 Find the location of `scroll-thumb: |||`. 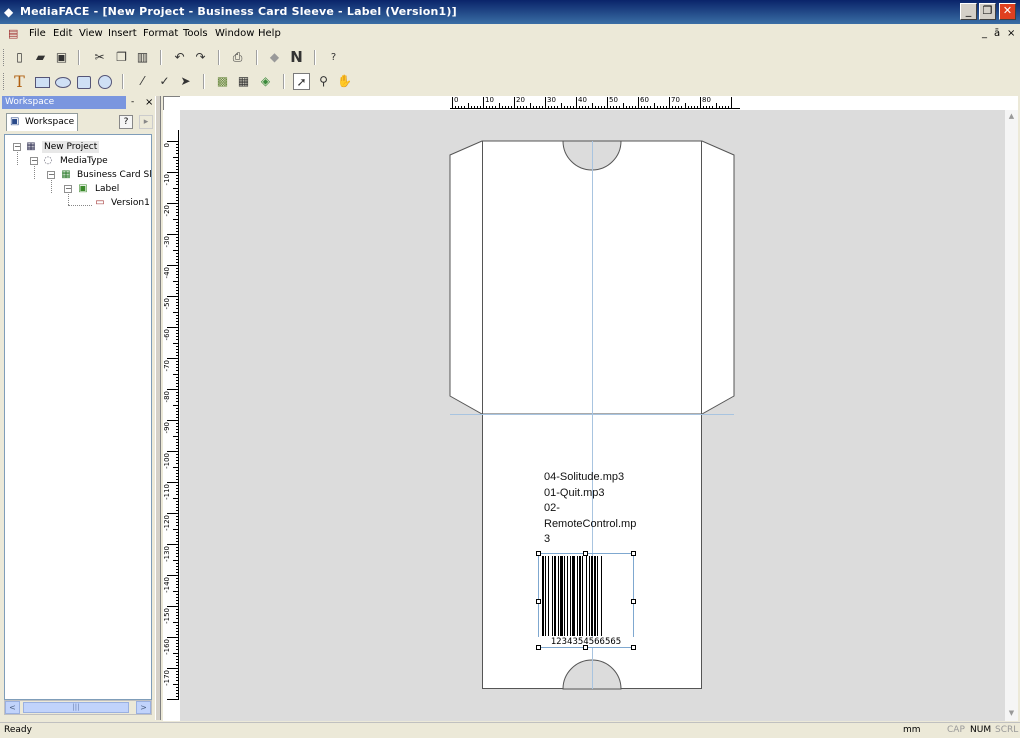

scroll-thumb: ||| is located at coordinates (76, 707).